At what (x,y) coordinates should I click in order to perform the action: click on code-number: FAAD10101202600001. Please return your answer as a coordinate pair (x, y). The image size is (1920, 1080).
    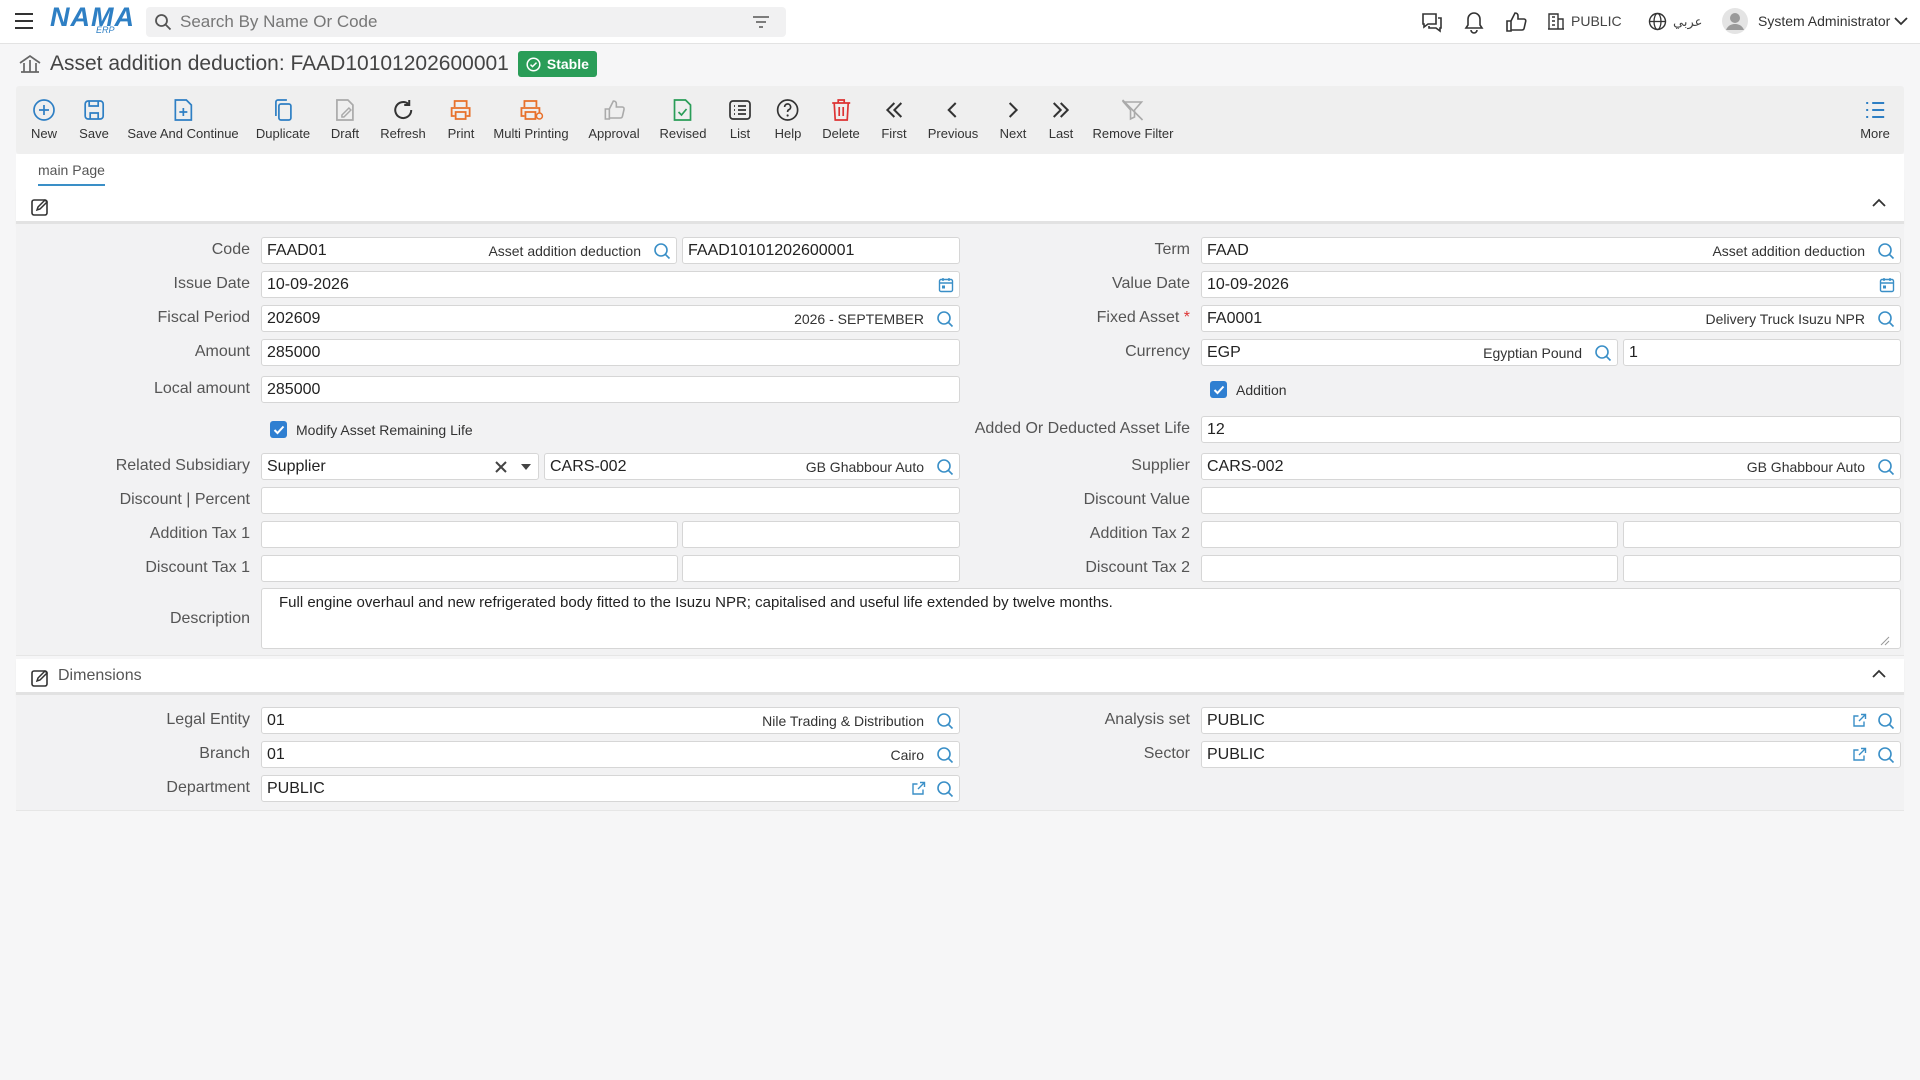
    Looking at the image, I should click on (771, 250).